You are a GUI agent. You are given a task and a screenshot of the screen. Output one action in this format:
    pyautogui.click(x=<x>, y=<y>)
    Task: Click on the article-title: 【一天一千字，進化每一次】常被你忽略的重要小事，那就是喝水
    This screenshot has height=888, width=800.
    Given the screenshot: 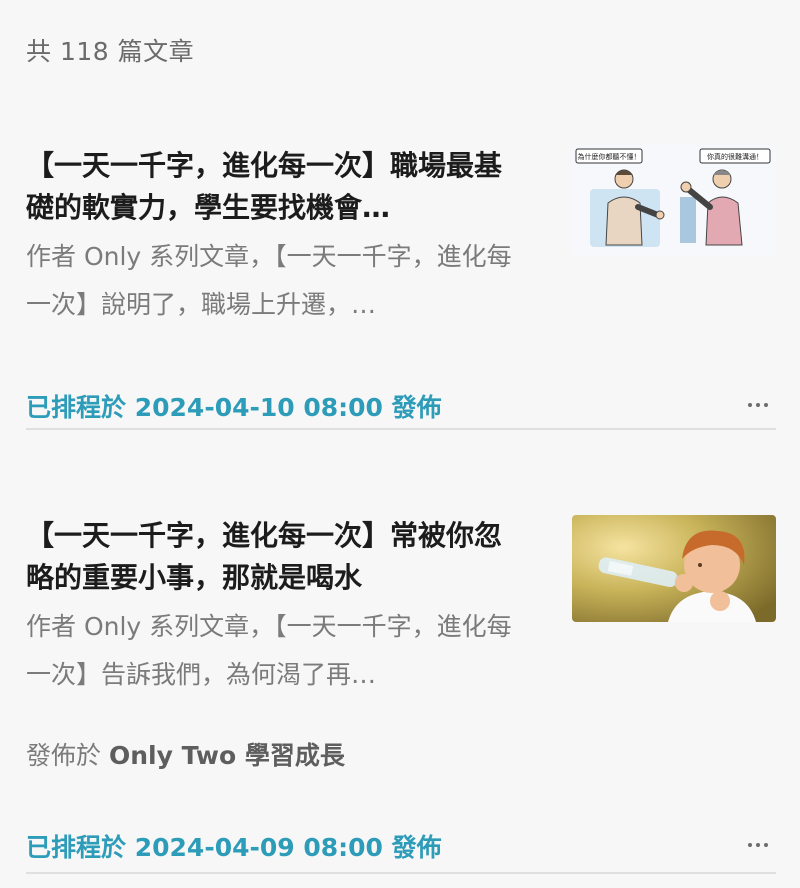 What is the action you would take?
    pyautogui.click(x=276, y=557)
    